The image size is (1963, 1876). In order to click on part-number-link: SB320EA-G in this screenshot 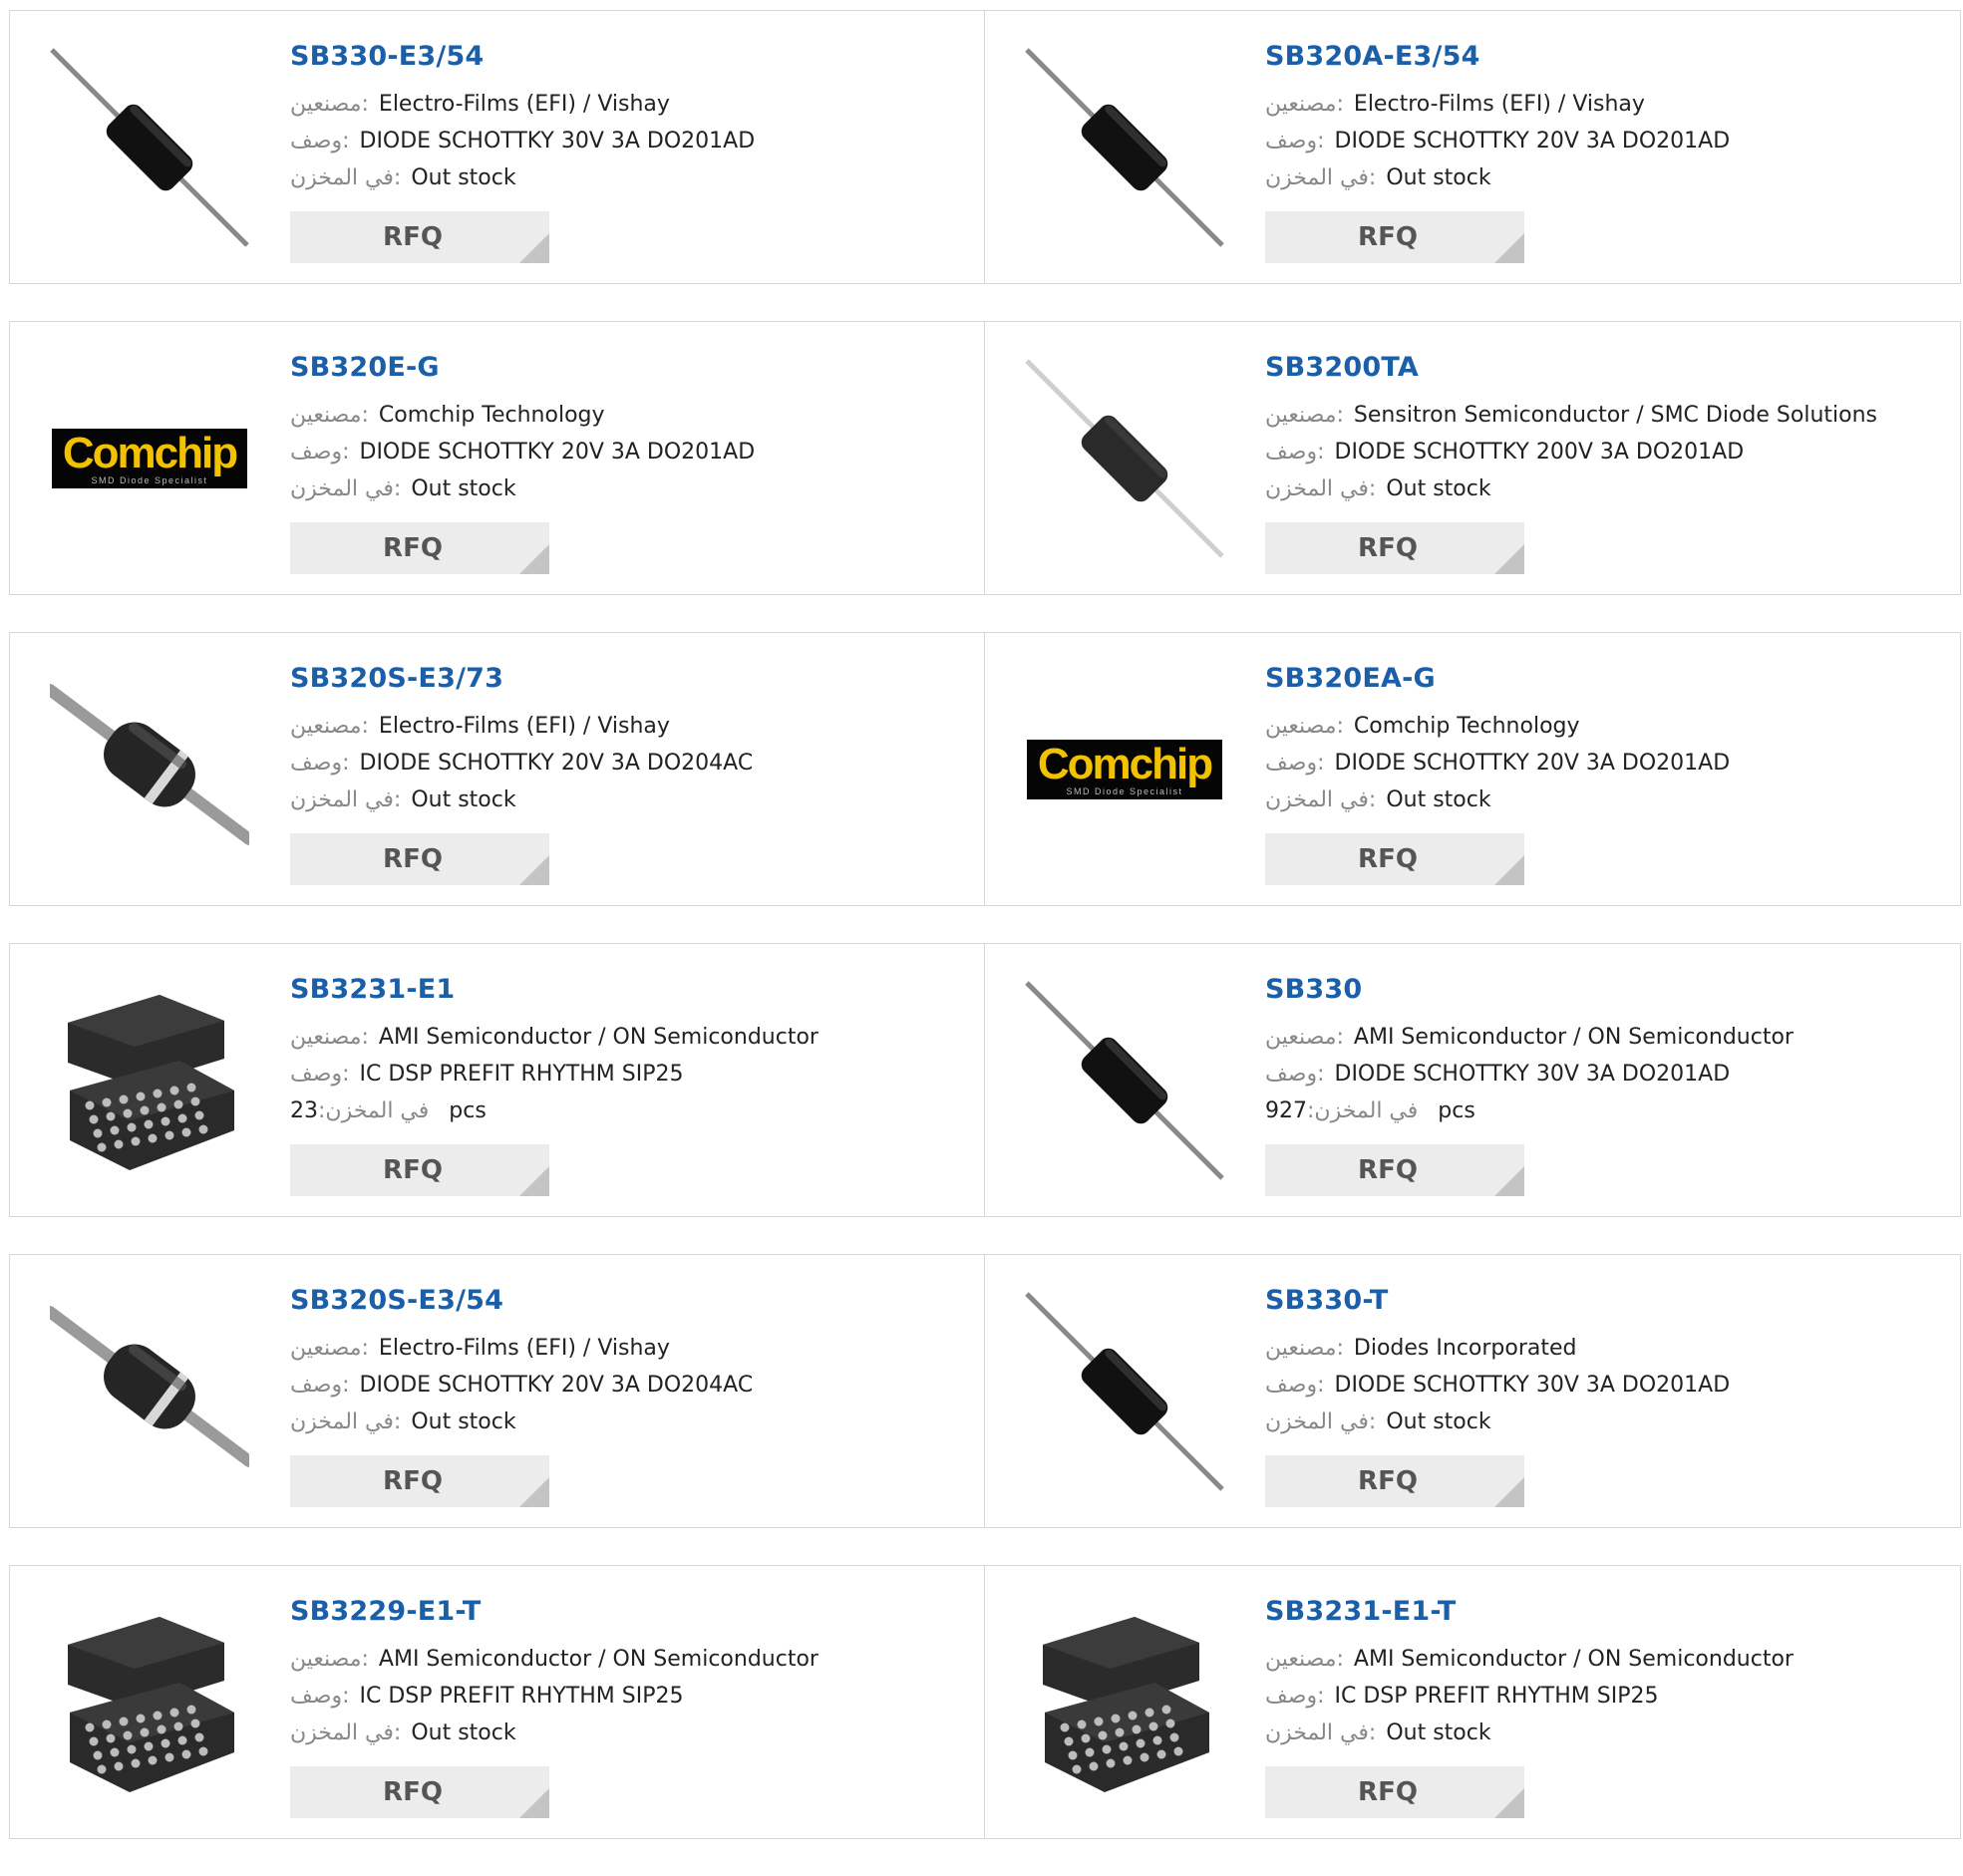, I will do `click(1607, 678)`.